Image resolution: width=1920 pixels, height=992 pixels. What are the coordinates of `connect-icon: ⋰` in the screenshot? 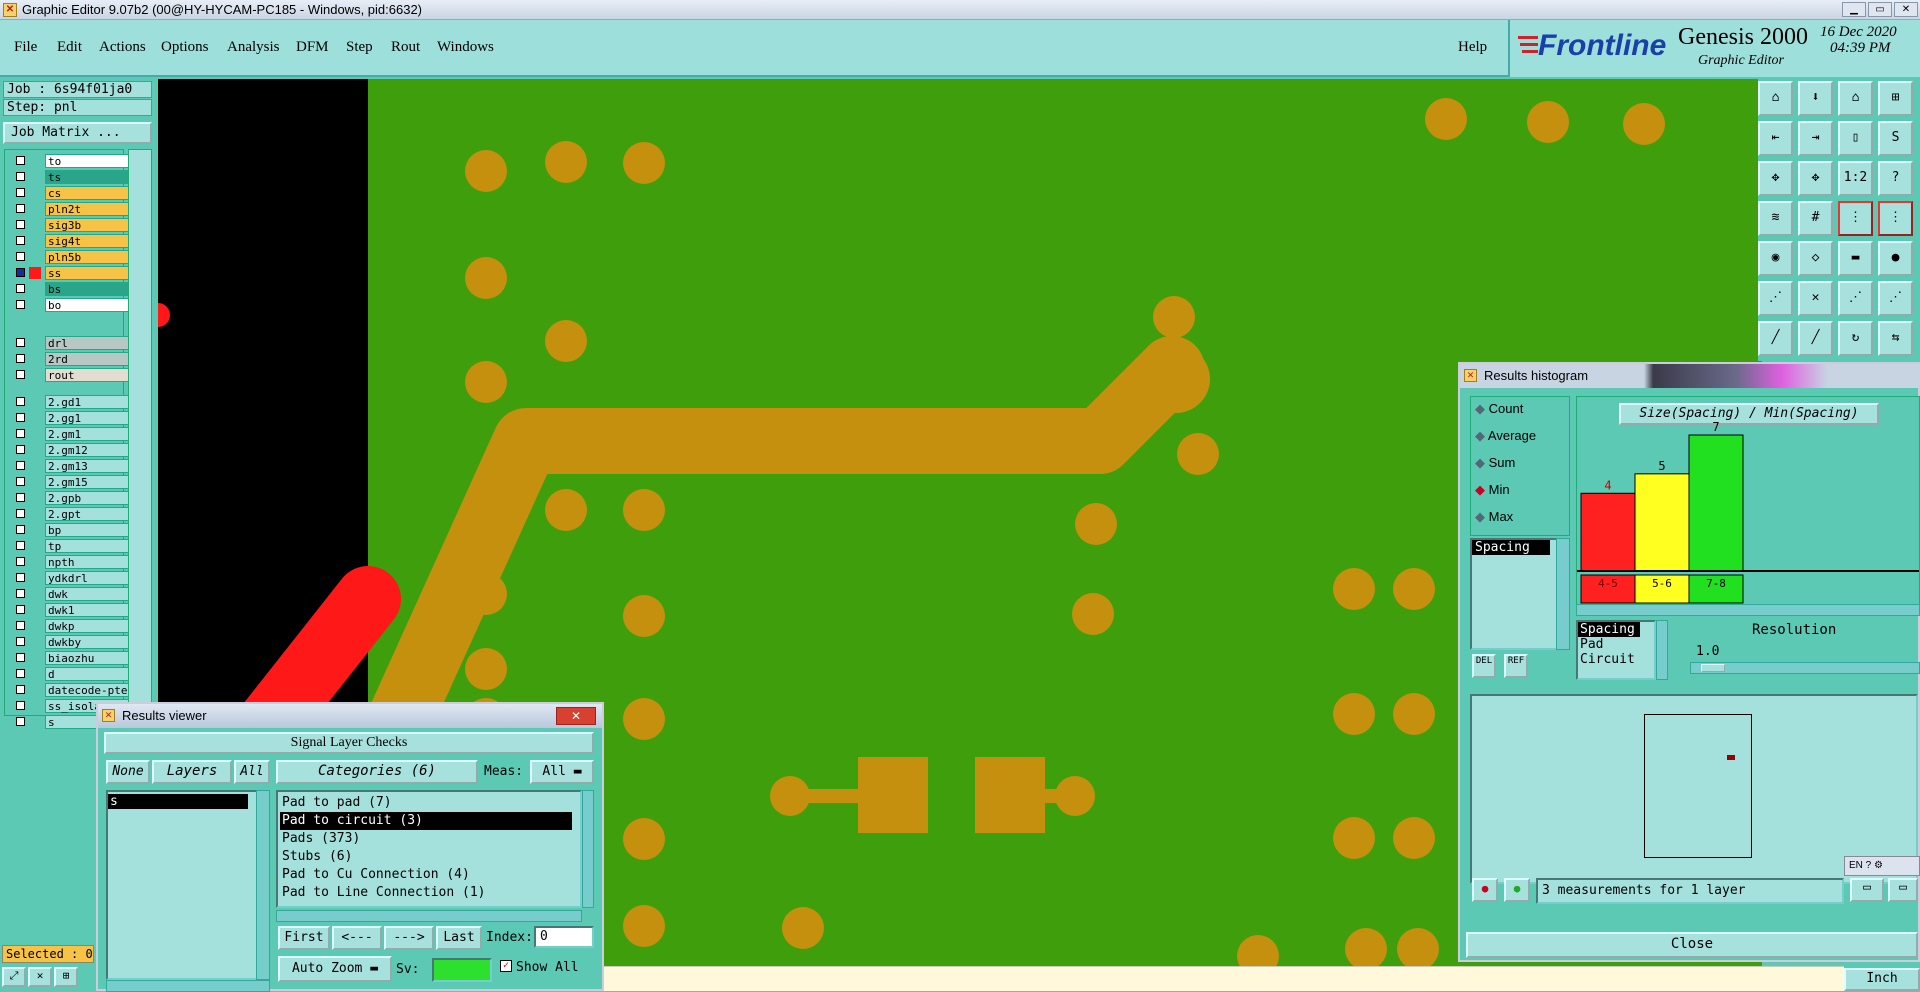 It's located at (1775, 298).